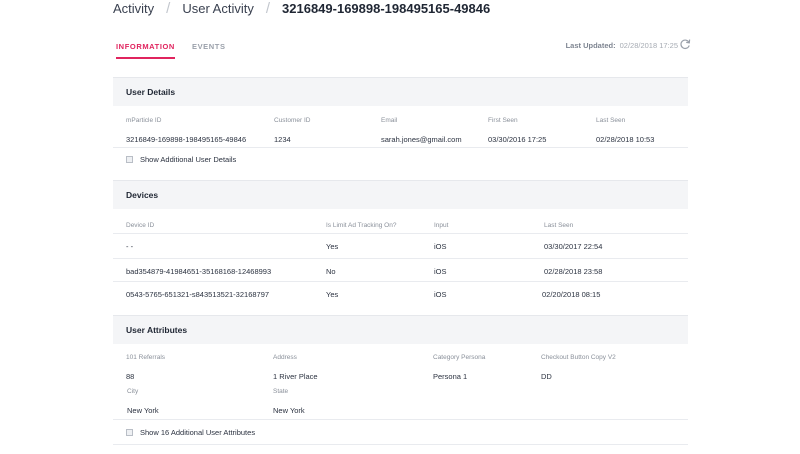 This screenshot has width=800, height=454. Describe the element at coordinates (648, 45) in the screenshot. I see `last-updated-value: 02/28/2018 17:25` at that location.